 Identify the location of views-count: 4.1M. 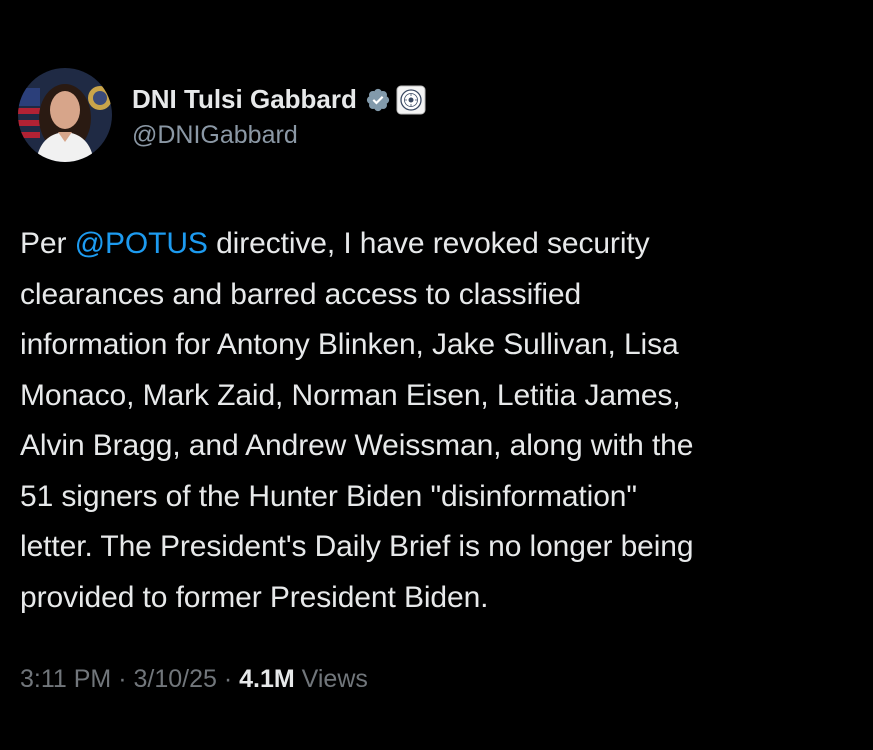
(267, 679).